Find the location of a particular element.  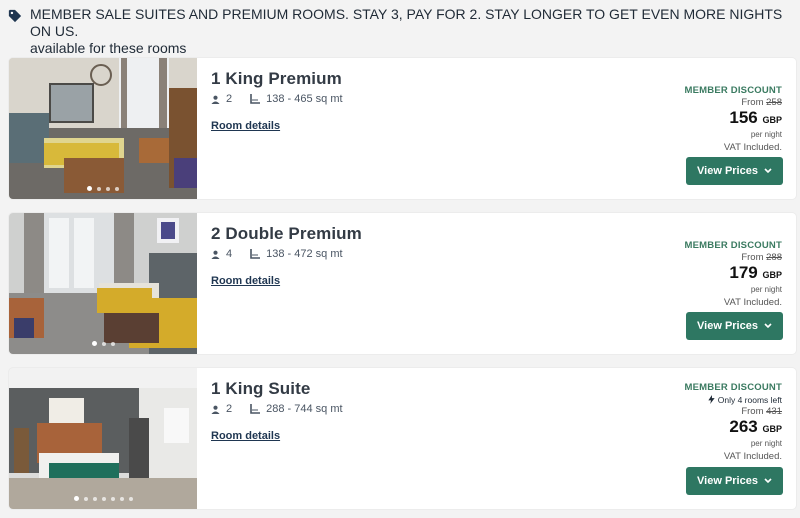

from-price: From 258 is located at coordinates (761, 102).